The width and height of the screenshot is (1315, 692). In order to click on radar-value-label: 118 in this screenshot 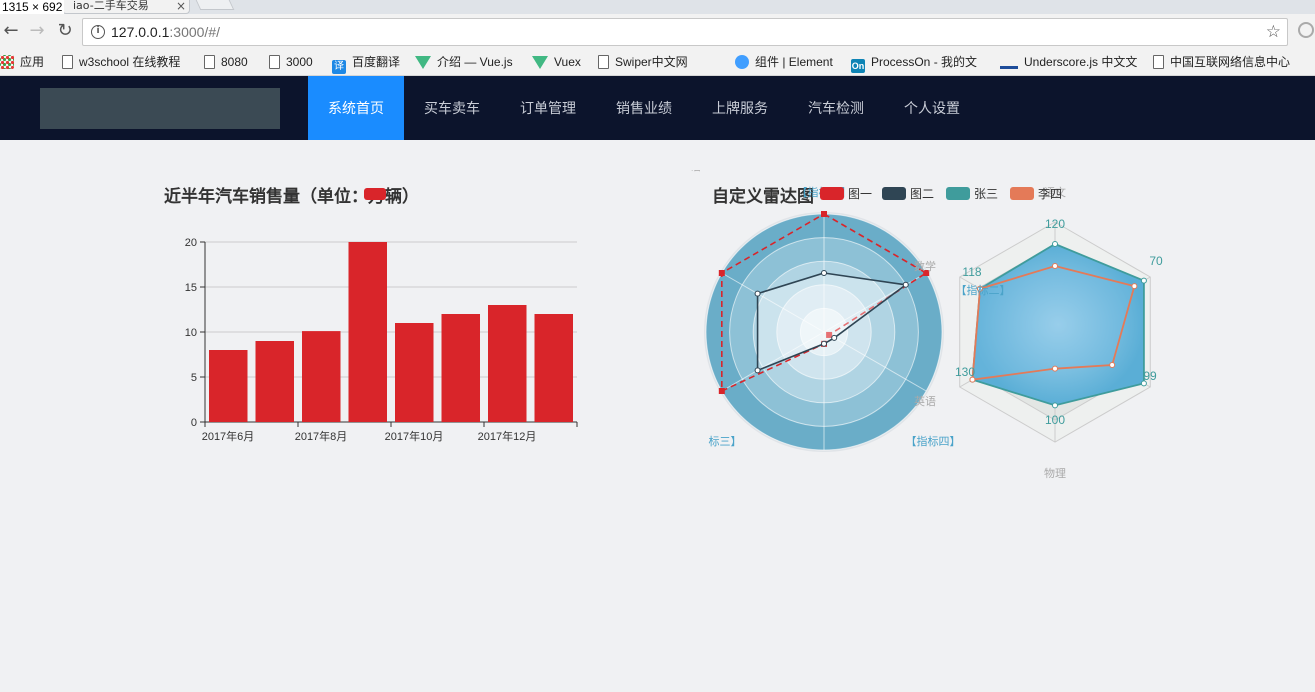, I will do `click(971, 272)`.